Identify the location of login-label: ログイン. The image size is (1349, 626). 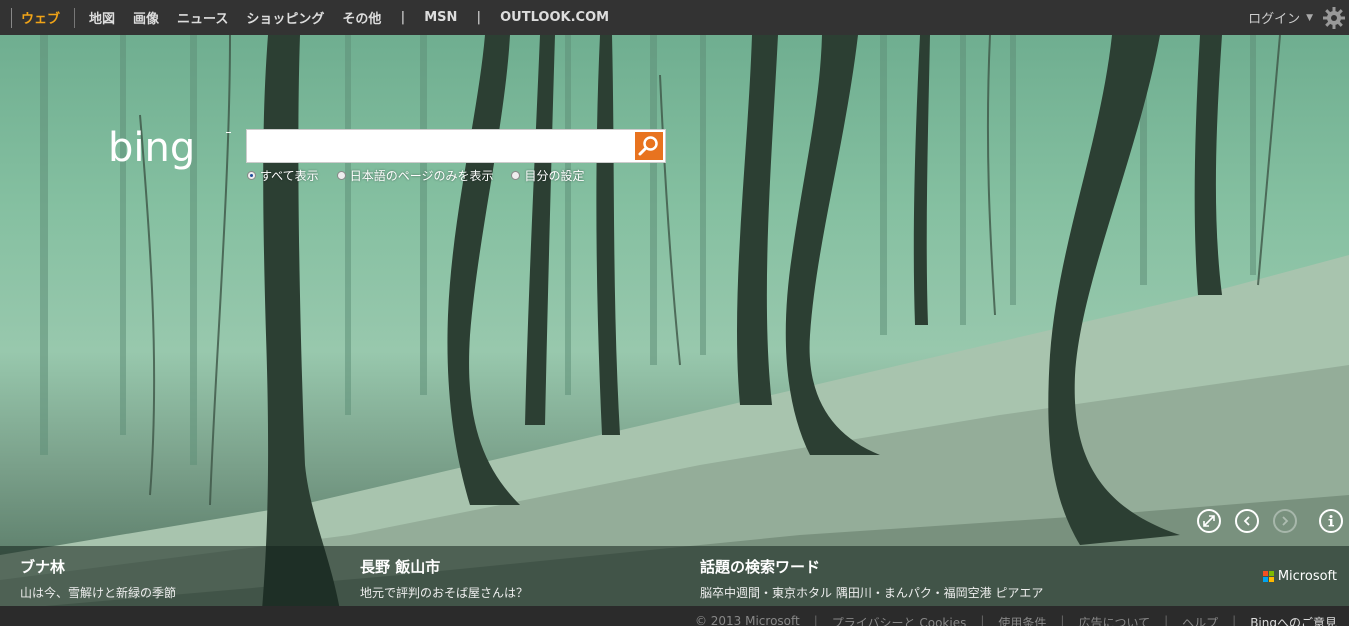
(1274, 19).